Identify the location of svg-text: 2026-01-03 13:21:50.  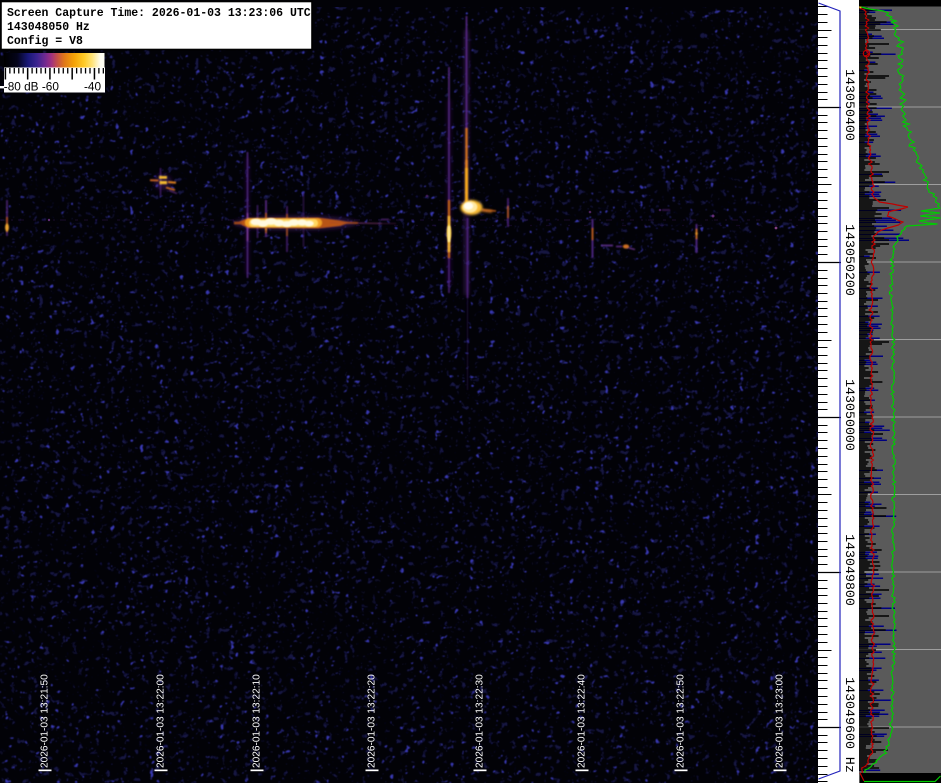
(45, 721).